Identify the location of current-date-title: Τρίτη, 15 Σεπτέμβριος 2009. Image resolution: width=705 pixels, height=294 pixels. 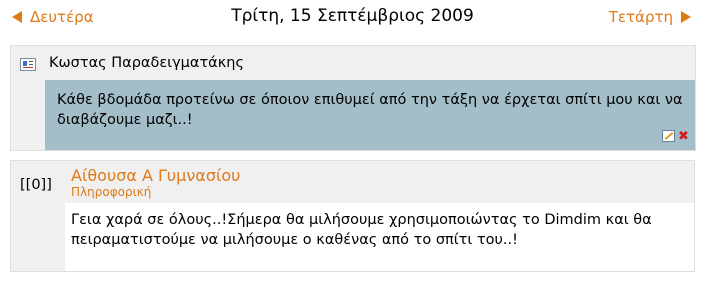
(352, 16).